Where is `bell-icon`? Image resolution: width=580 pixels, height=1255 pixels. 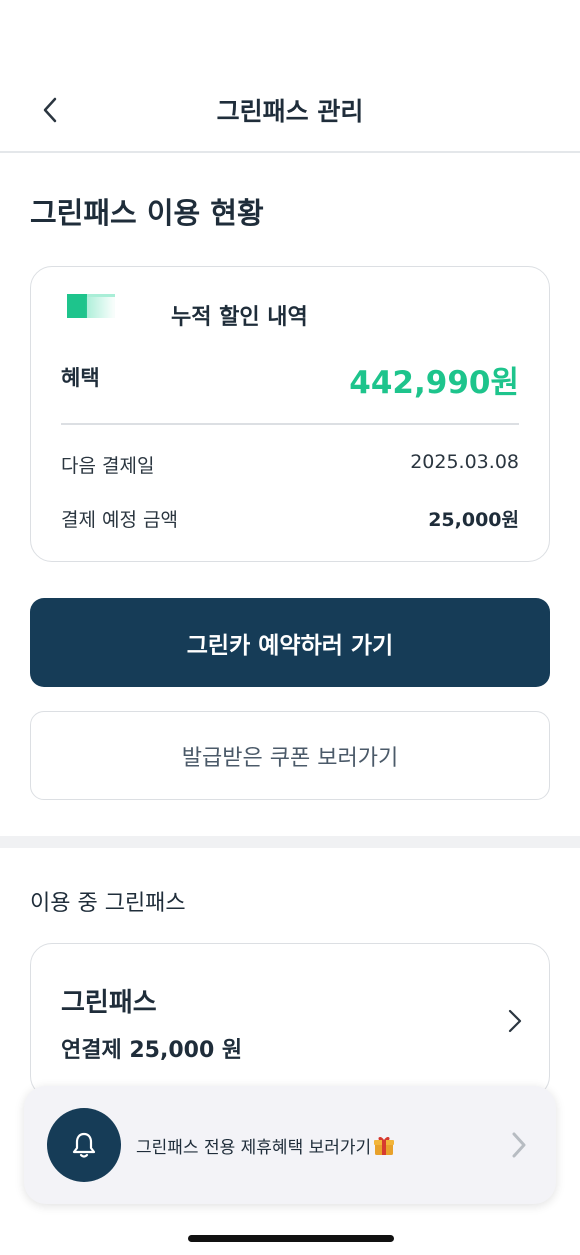 bell-icon is located at coordinates (84, 1145).